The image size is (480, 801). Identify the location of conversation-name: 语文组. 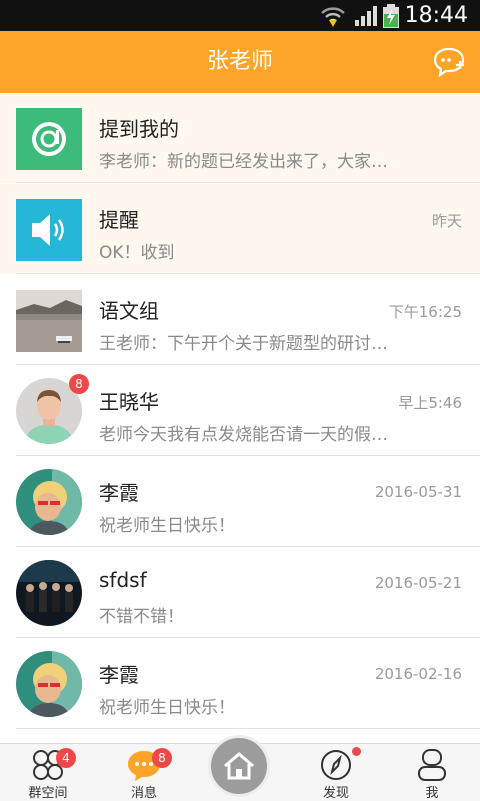
(129, 311).